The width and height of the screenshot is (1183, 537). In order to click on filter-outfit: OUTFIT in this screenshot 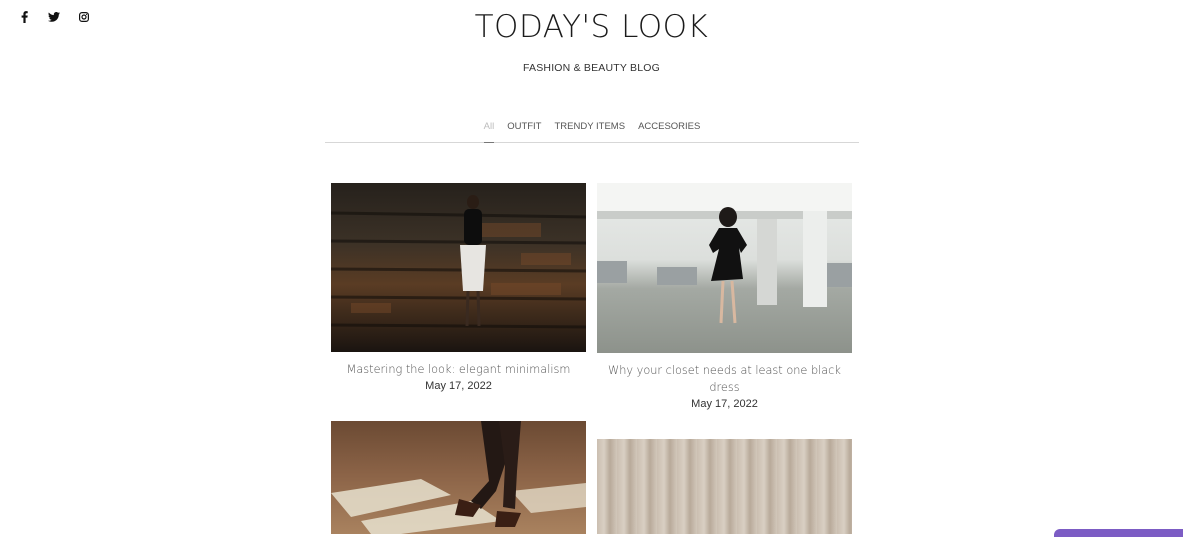, I will do `click(524, 128)`.